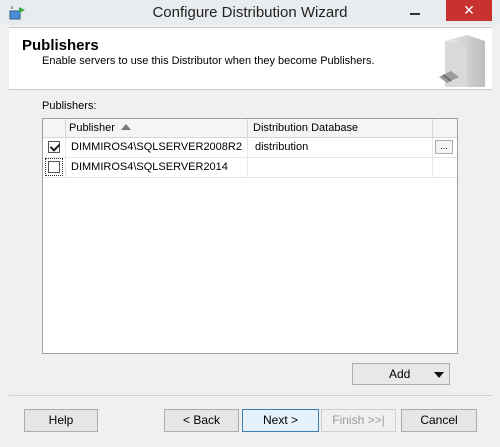 The image size is (500, 447). I want to click on publisher-cell: DIMMIROS4\SQLSERVER2014, so click(157, 167).